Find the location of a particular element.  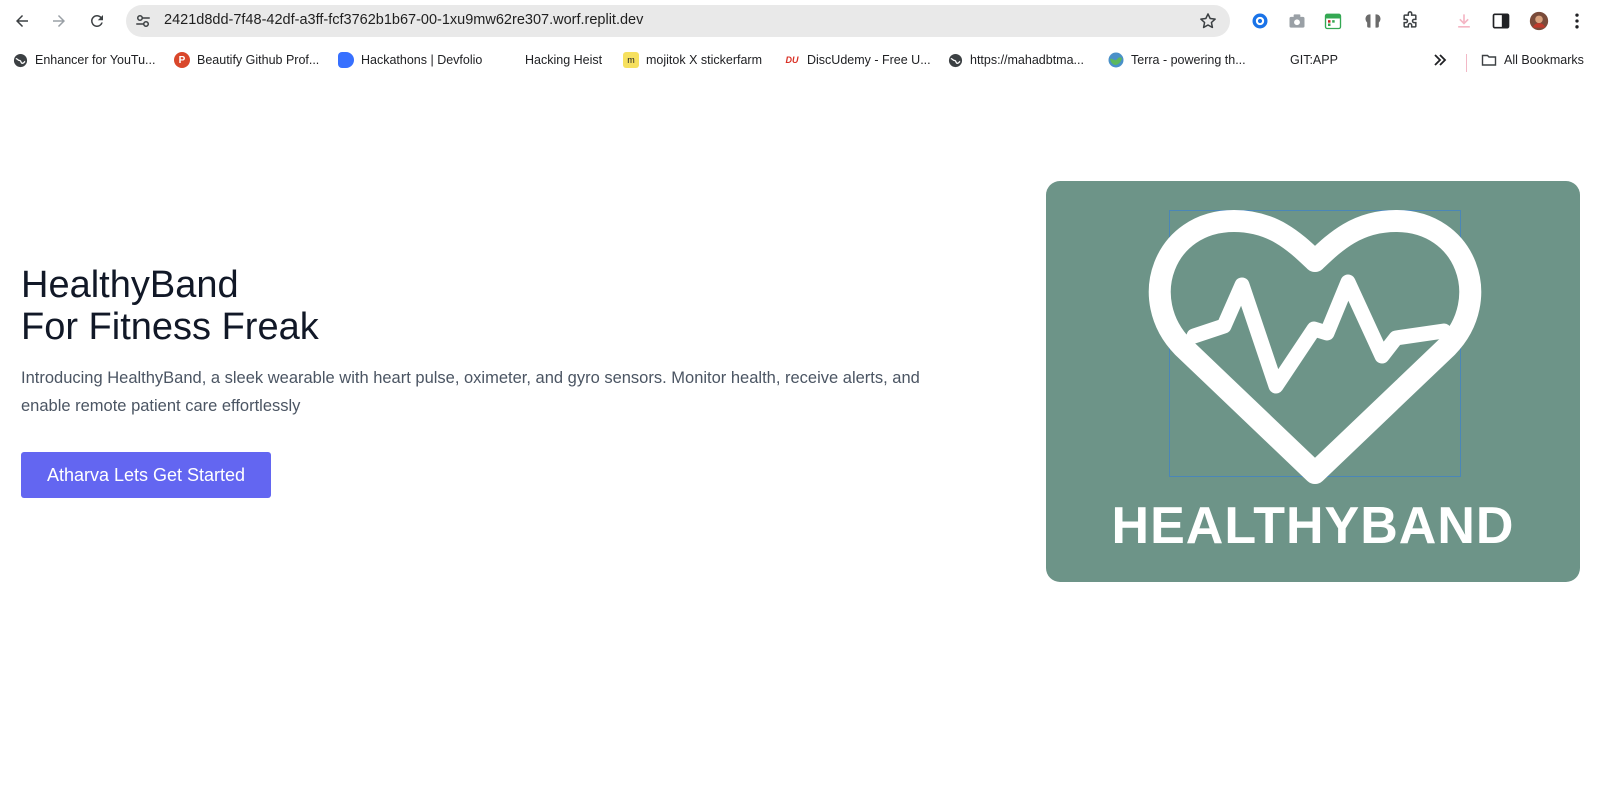

hero-title-line-2: For Fitness Freak is located at coordinates (170, 327).